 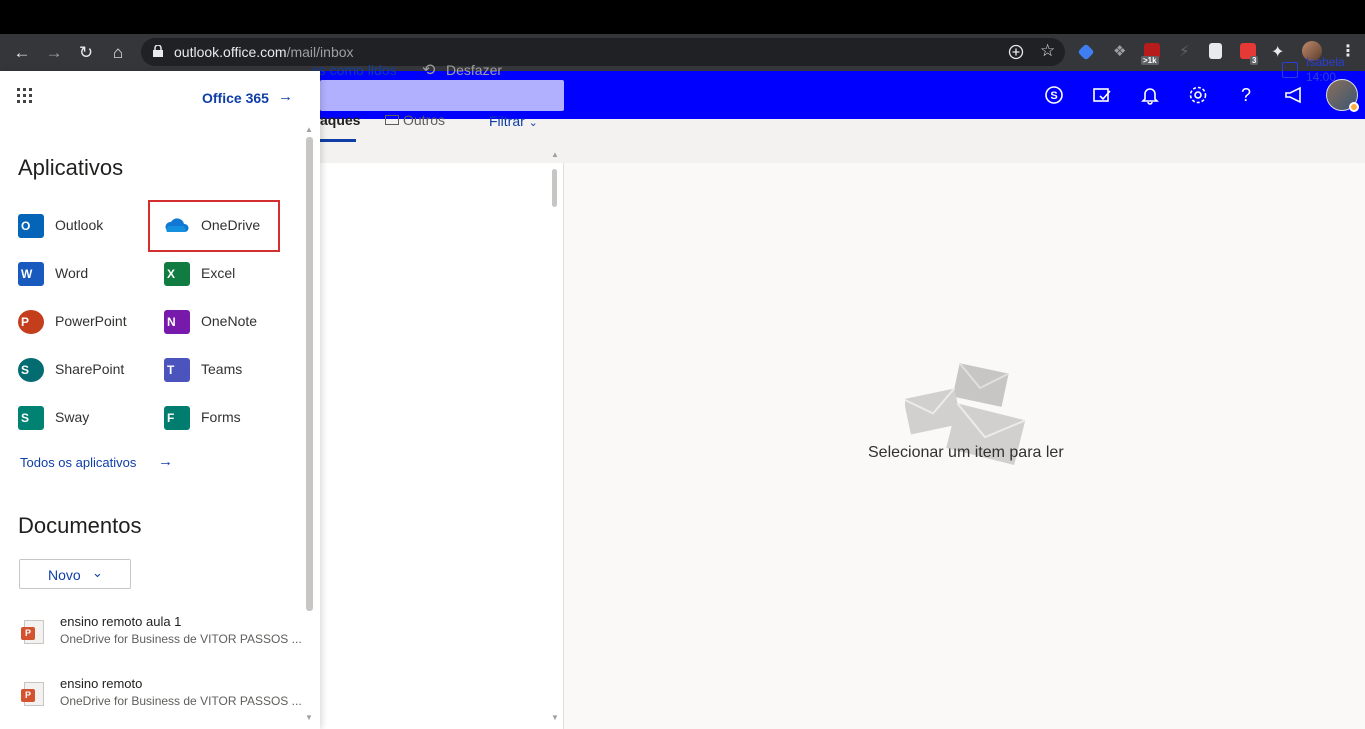 What do you see at coordinates (101, 683) in the screenshot?
I see `document-name: ensino remoto` at bounding box center [101, 683].